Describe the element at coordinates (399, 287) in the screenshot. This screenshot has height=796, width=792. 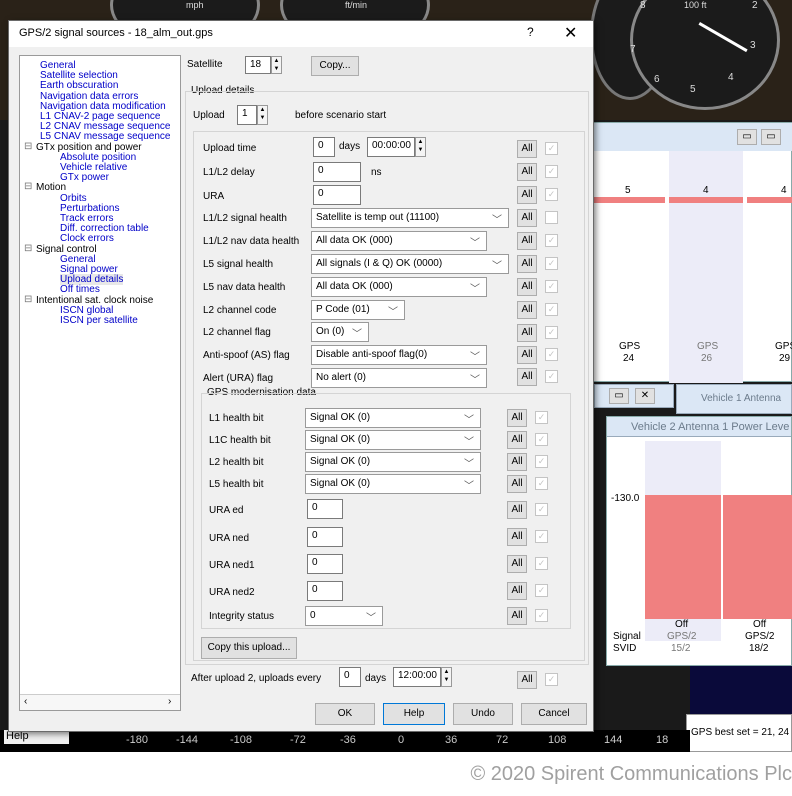
I see `l5-nav-select: All data OK (000) ﹀` at that location.